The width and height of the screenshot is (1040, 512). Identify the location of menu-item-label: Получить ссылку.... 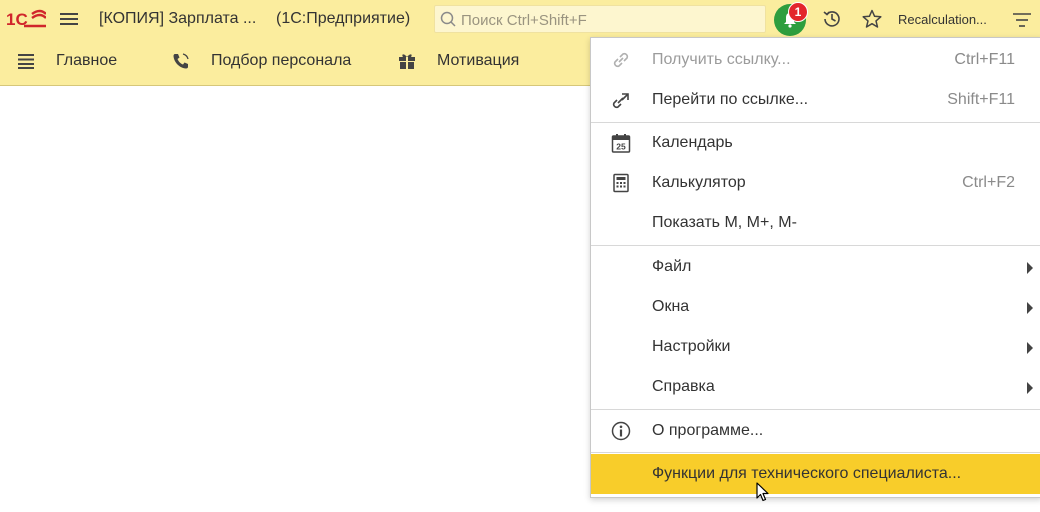
(721, 59).